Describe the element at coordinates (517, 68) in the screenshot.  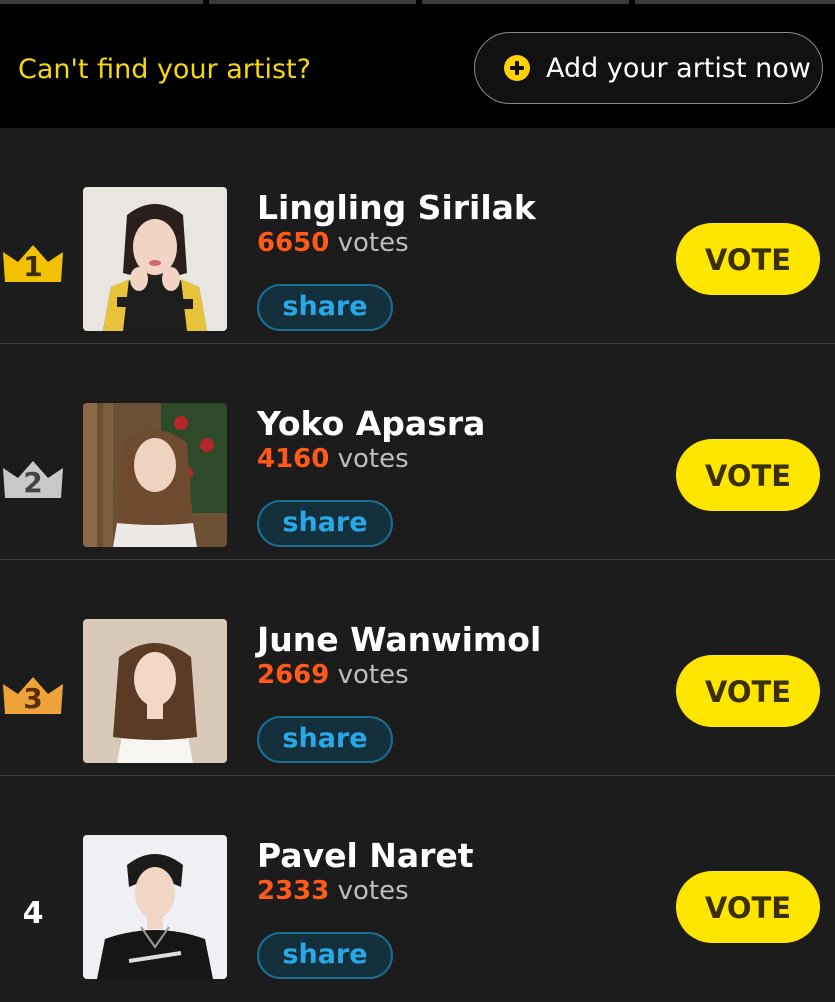
I see `plus-circle-icon` at that location.